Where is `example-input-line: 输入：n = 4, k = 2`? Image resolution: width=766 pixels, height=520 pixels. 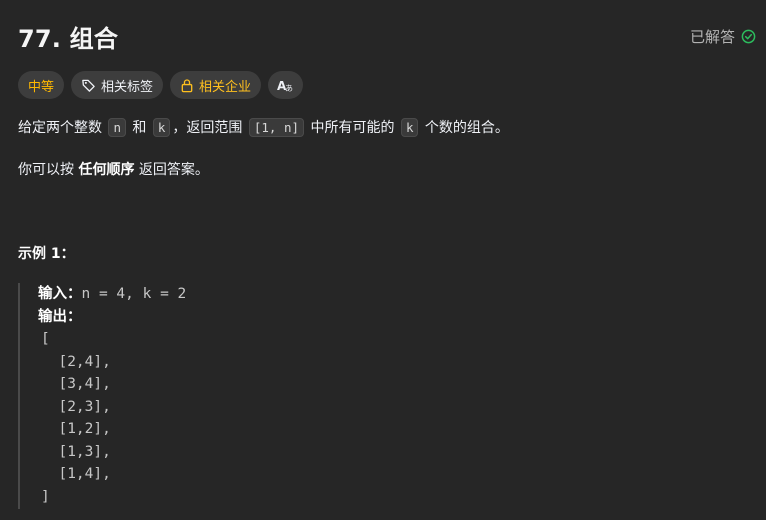
example-input-line: 输入：n = 4, k = 2 is located at coordinates (178, 294).